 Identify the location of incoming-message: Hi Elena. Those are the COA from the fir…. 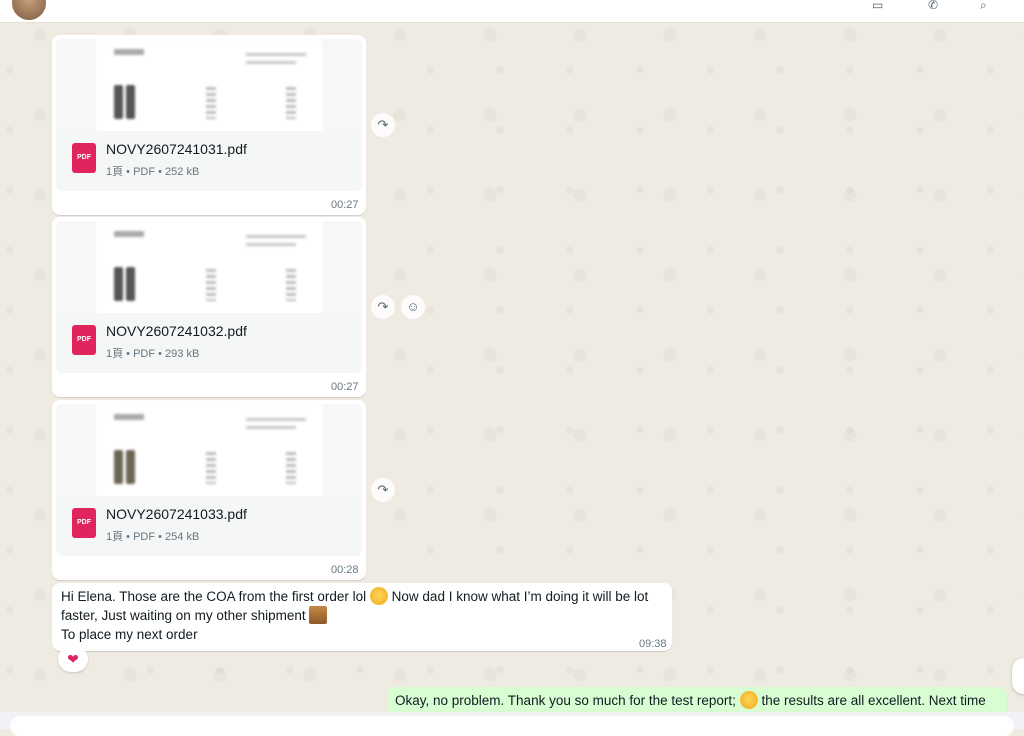
(362, 617).